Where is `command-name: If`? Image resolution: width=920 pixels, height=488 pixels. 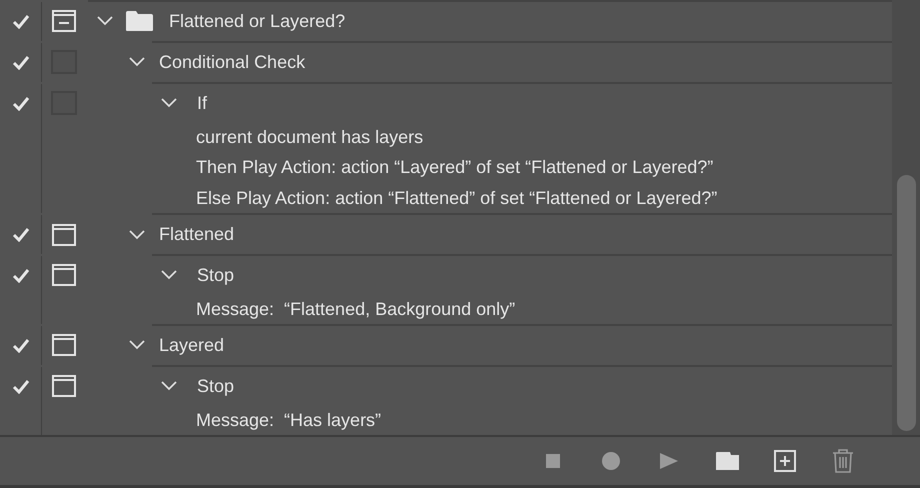
command-name: If is located at coordinates (202, 103).